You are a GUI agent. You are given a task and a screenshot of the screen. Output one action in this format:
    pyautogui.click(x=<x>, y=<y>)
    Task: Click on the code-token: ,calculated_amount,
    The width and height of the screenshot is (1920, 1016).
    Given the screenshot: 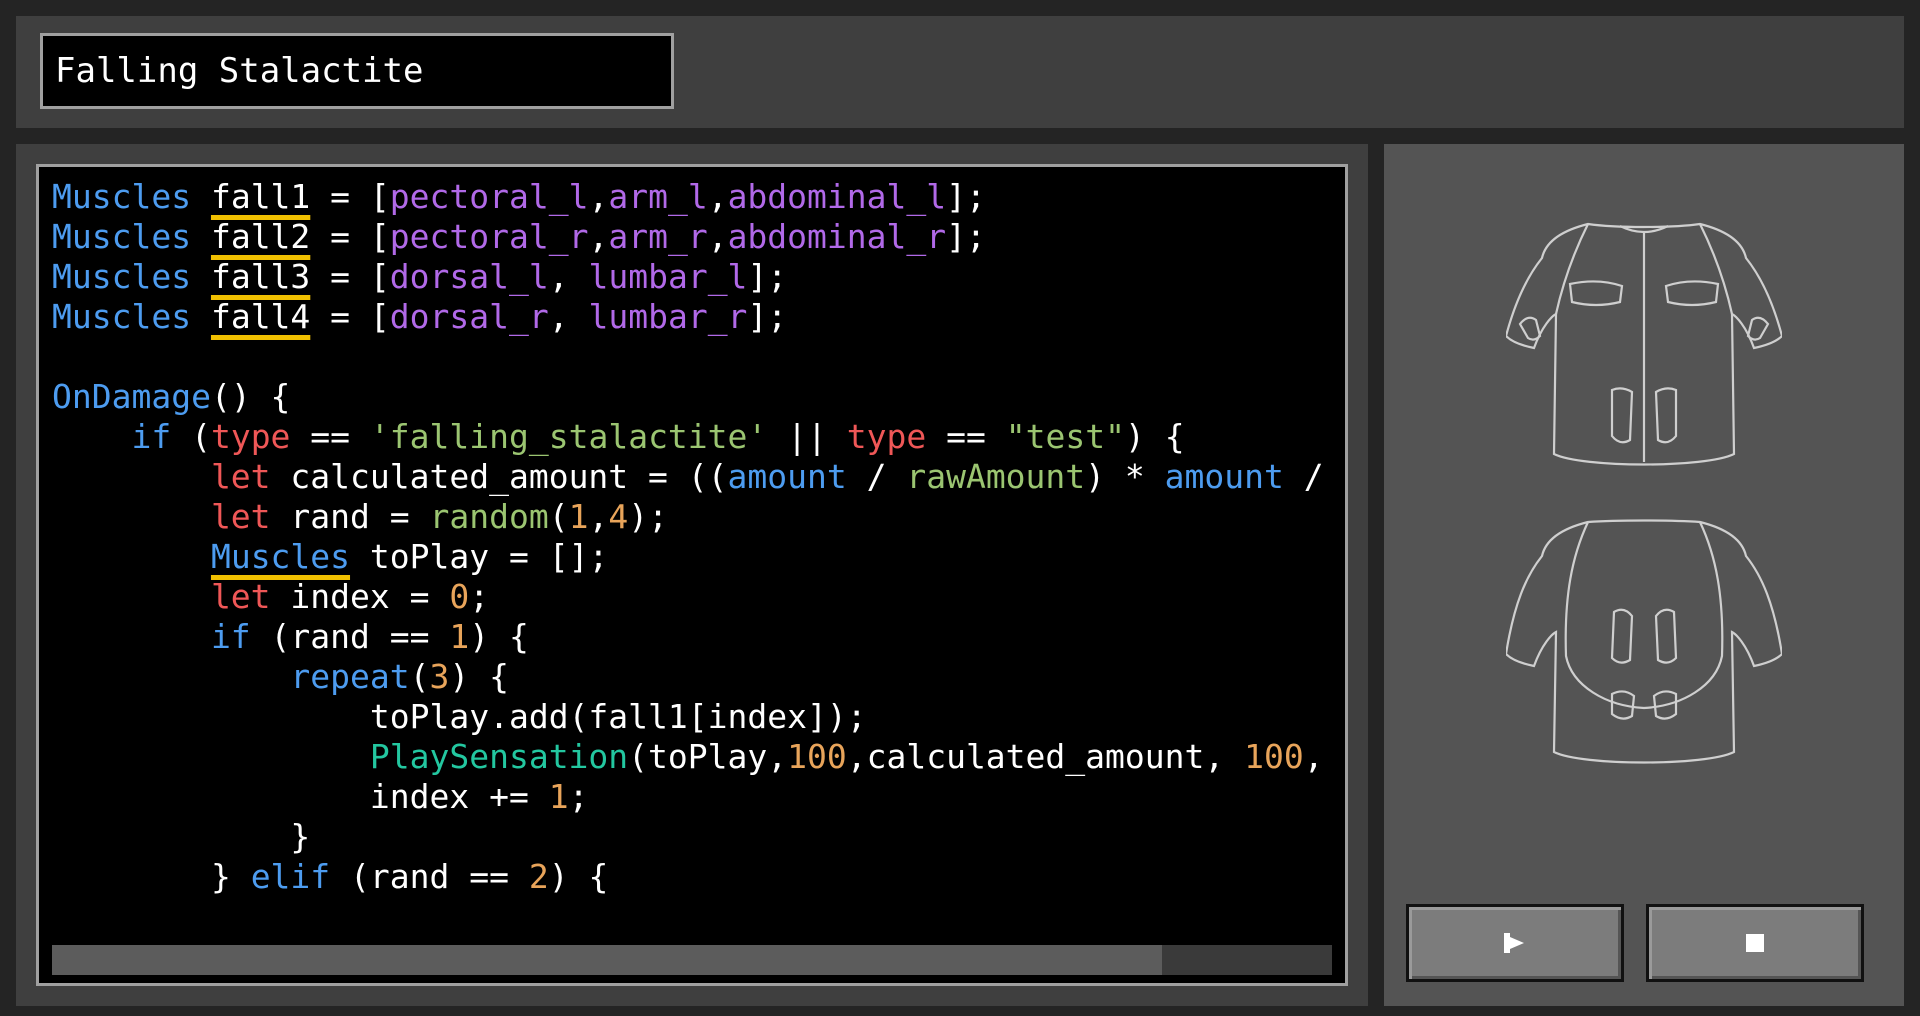 What is the action you would take?
    pyautogui.click(x=1045, y=756)
    